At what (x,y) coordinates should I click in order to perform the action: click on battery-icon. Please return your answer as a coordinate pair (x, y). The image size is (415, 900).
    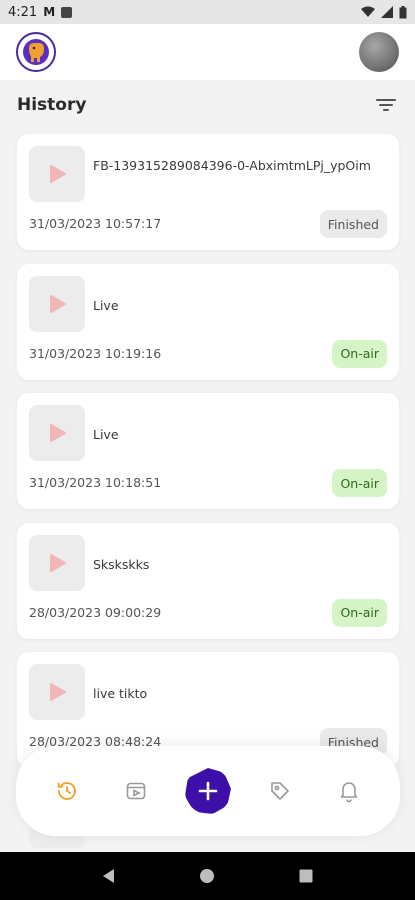
    Looking at the image, I should click on (403, 11).